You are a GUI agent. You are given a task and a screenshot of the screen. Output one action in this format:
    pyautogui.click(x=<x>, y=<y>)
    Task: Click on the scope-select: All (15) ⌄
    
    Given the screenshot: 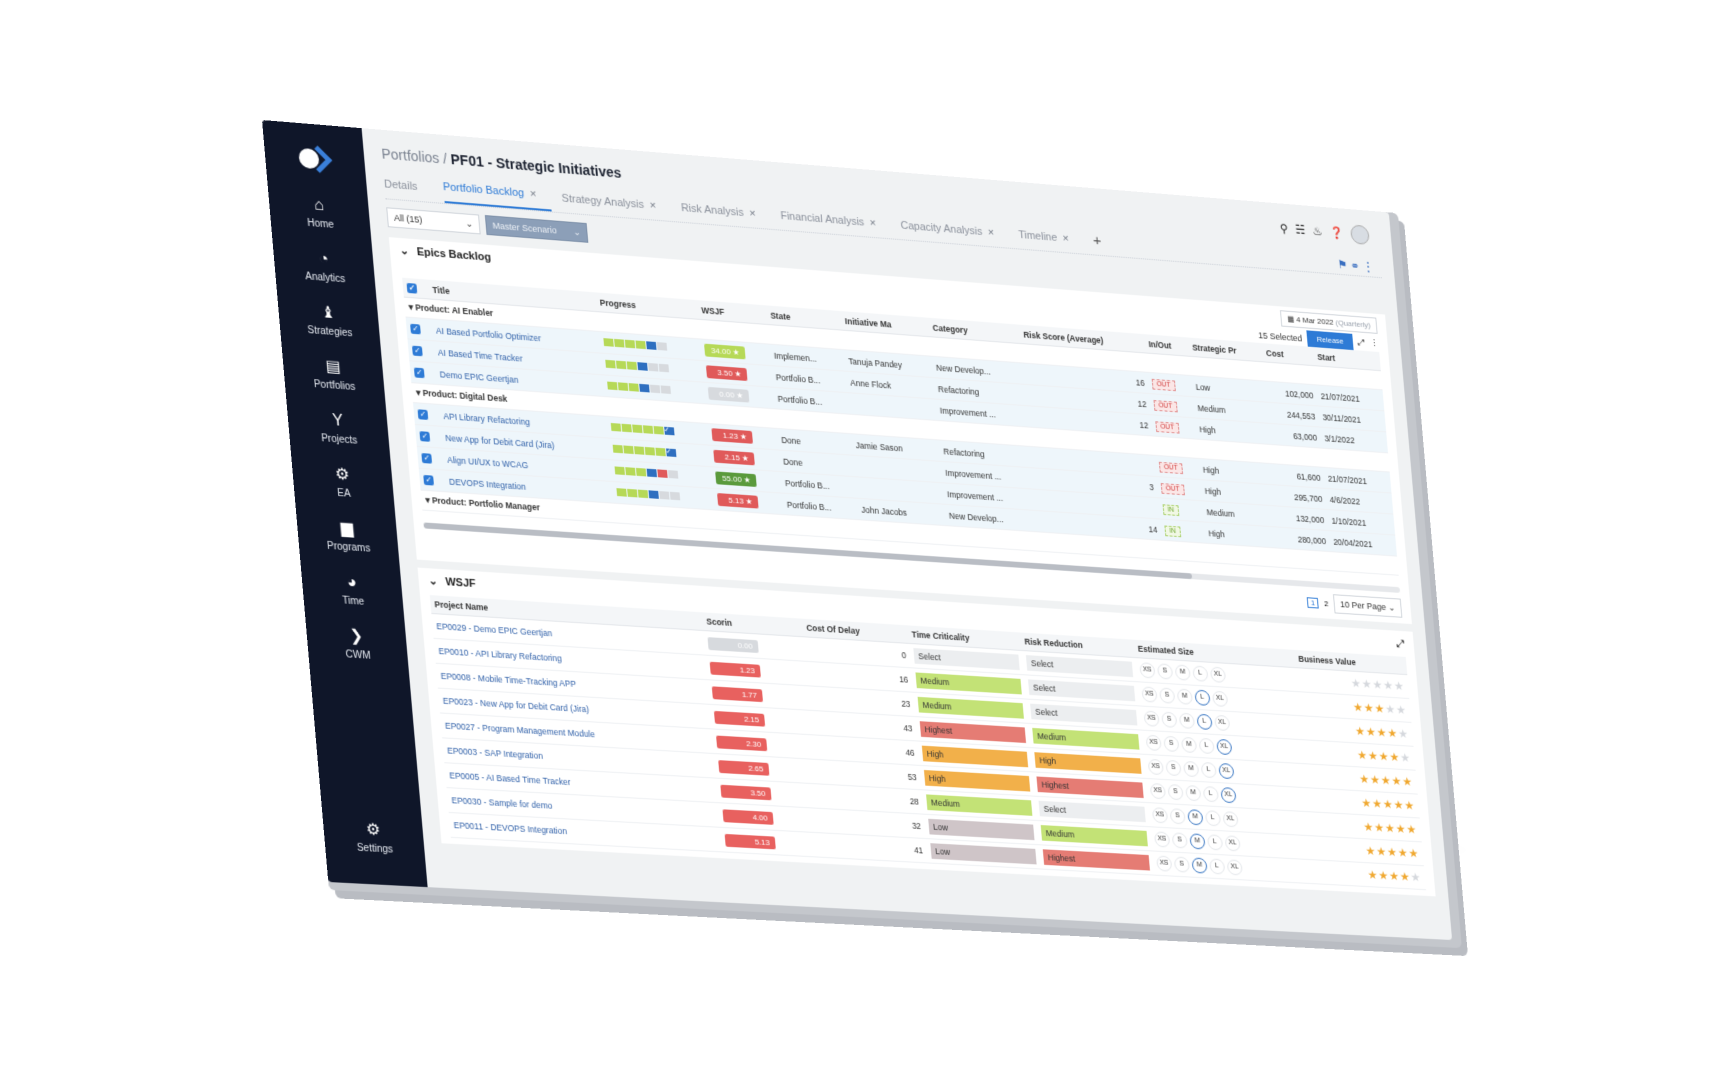 What is the action you would take?
    pyautogui.click(x=433, y=221)
    